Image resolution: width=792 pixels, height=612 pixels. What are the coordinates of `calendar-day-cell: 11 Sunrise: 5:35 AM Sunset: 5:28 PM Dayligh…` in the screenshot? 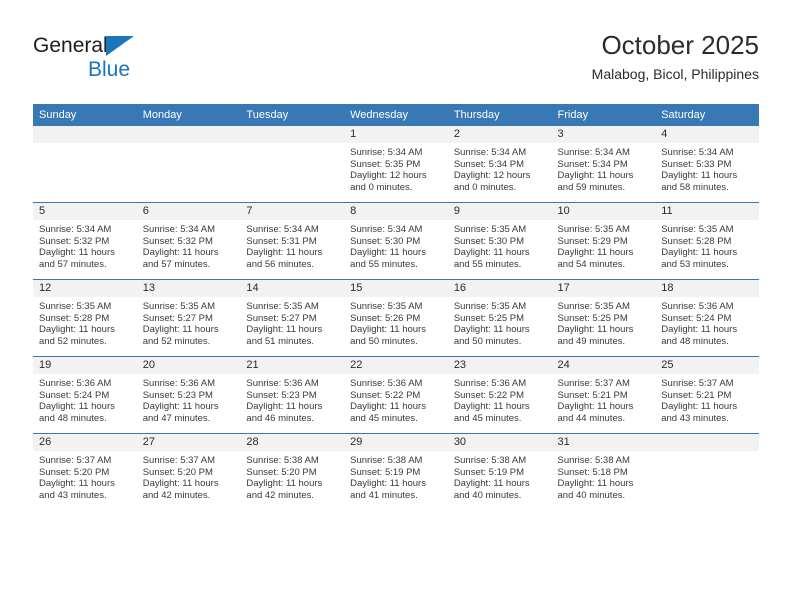 It's located at (707, 241).